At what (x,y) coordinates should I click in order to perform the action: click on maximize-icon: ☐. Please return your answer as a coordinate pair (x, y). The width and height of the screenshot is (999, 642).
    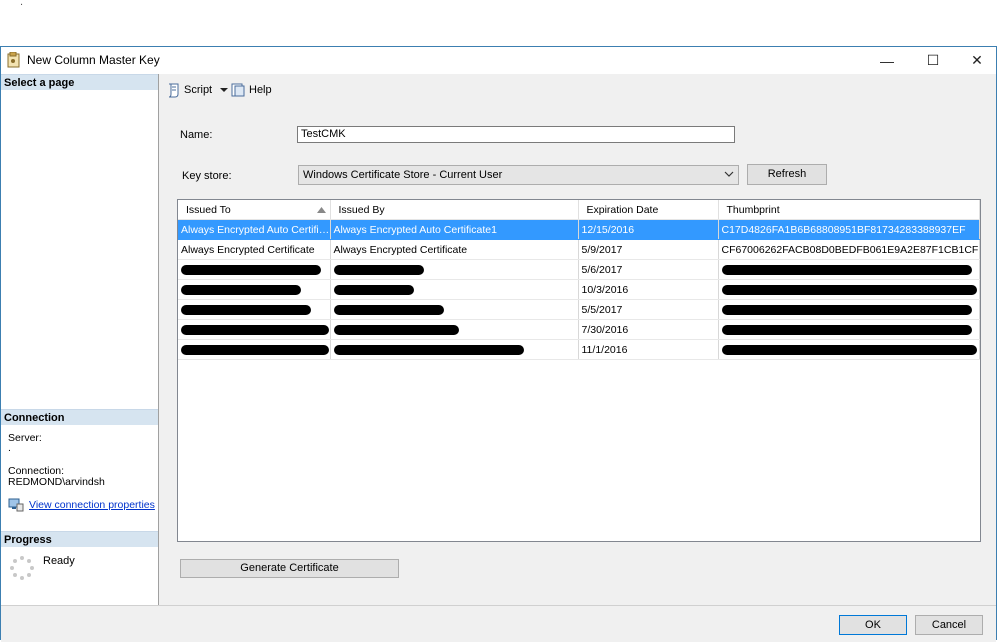
    Looking at the image, I should click on (933, 60).